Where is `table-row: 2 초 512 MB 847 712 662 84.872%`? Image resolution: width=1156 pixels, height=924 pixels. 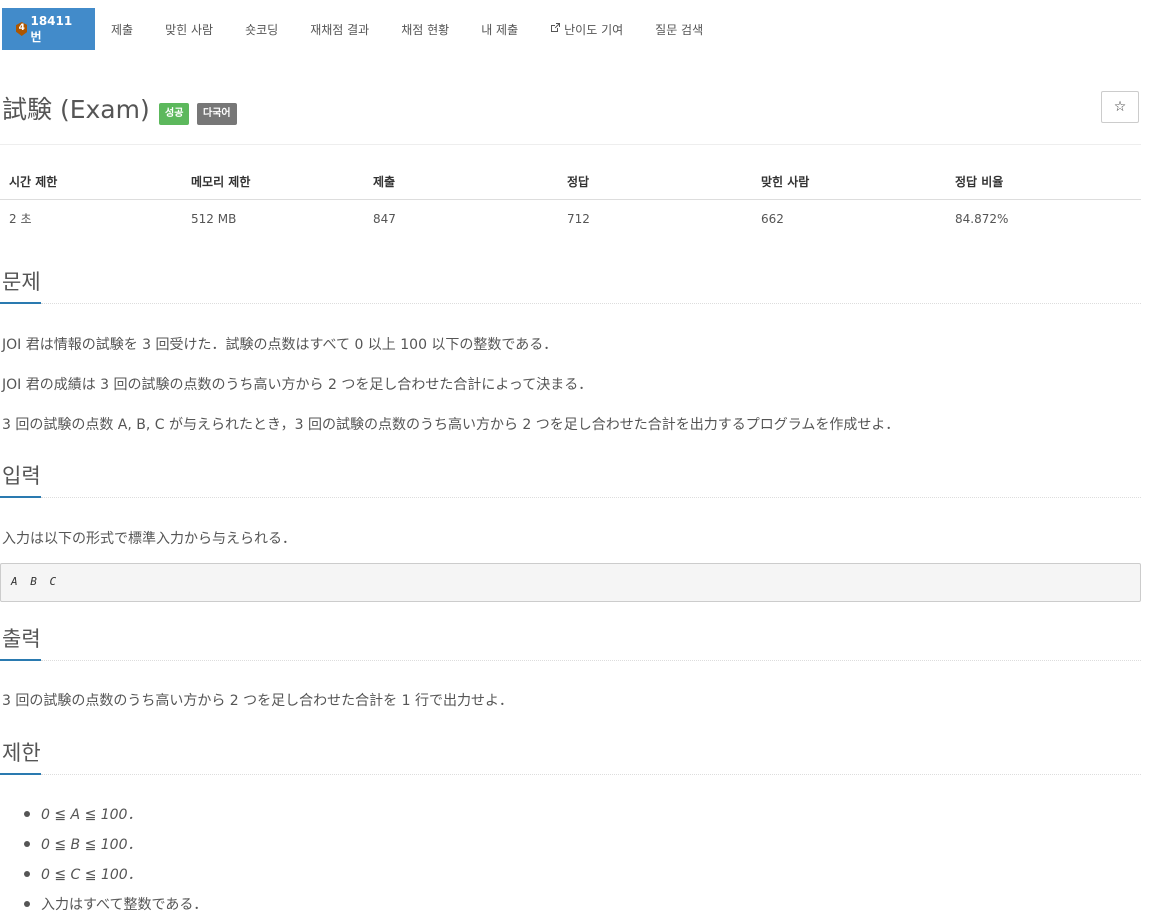
table-row: 2 초 512 MB 847 712 662 84.872% is located at coordinates (570, 217).